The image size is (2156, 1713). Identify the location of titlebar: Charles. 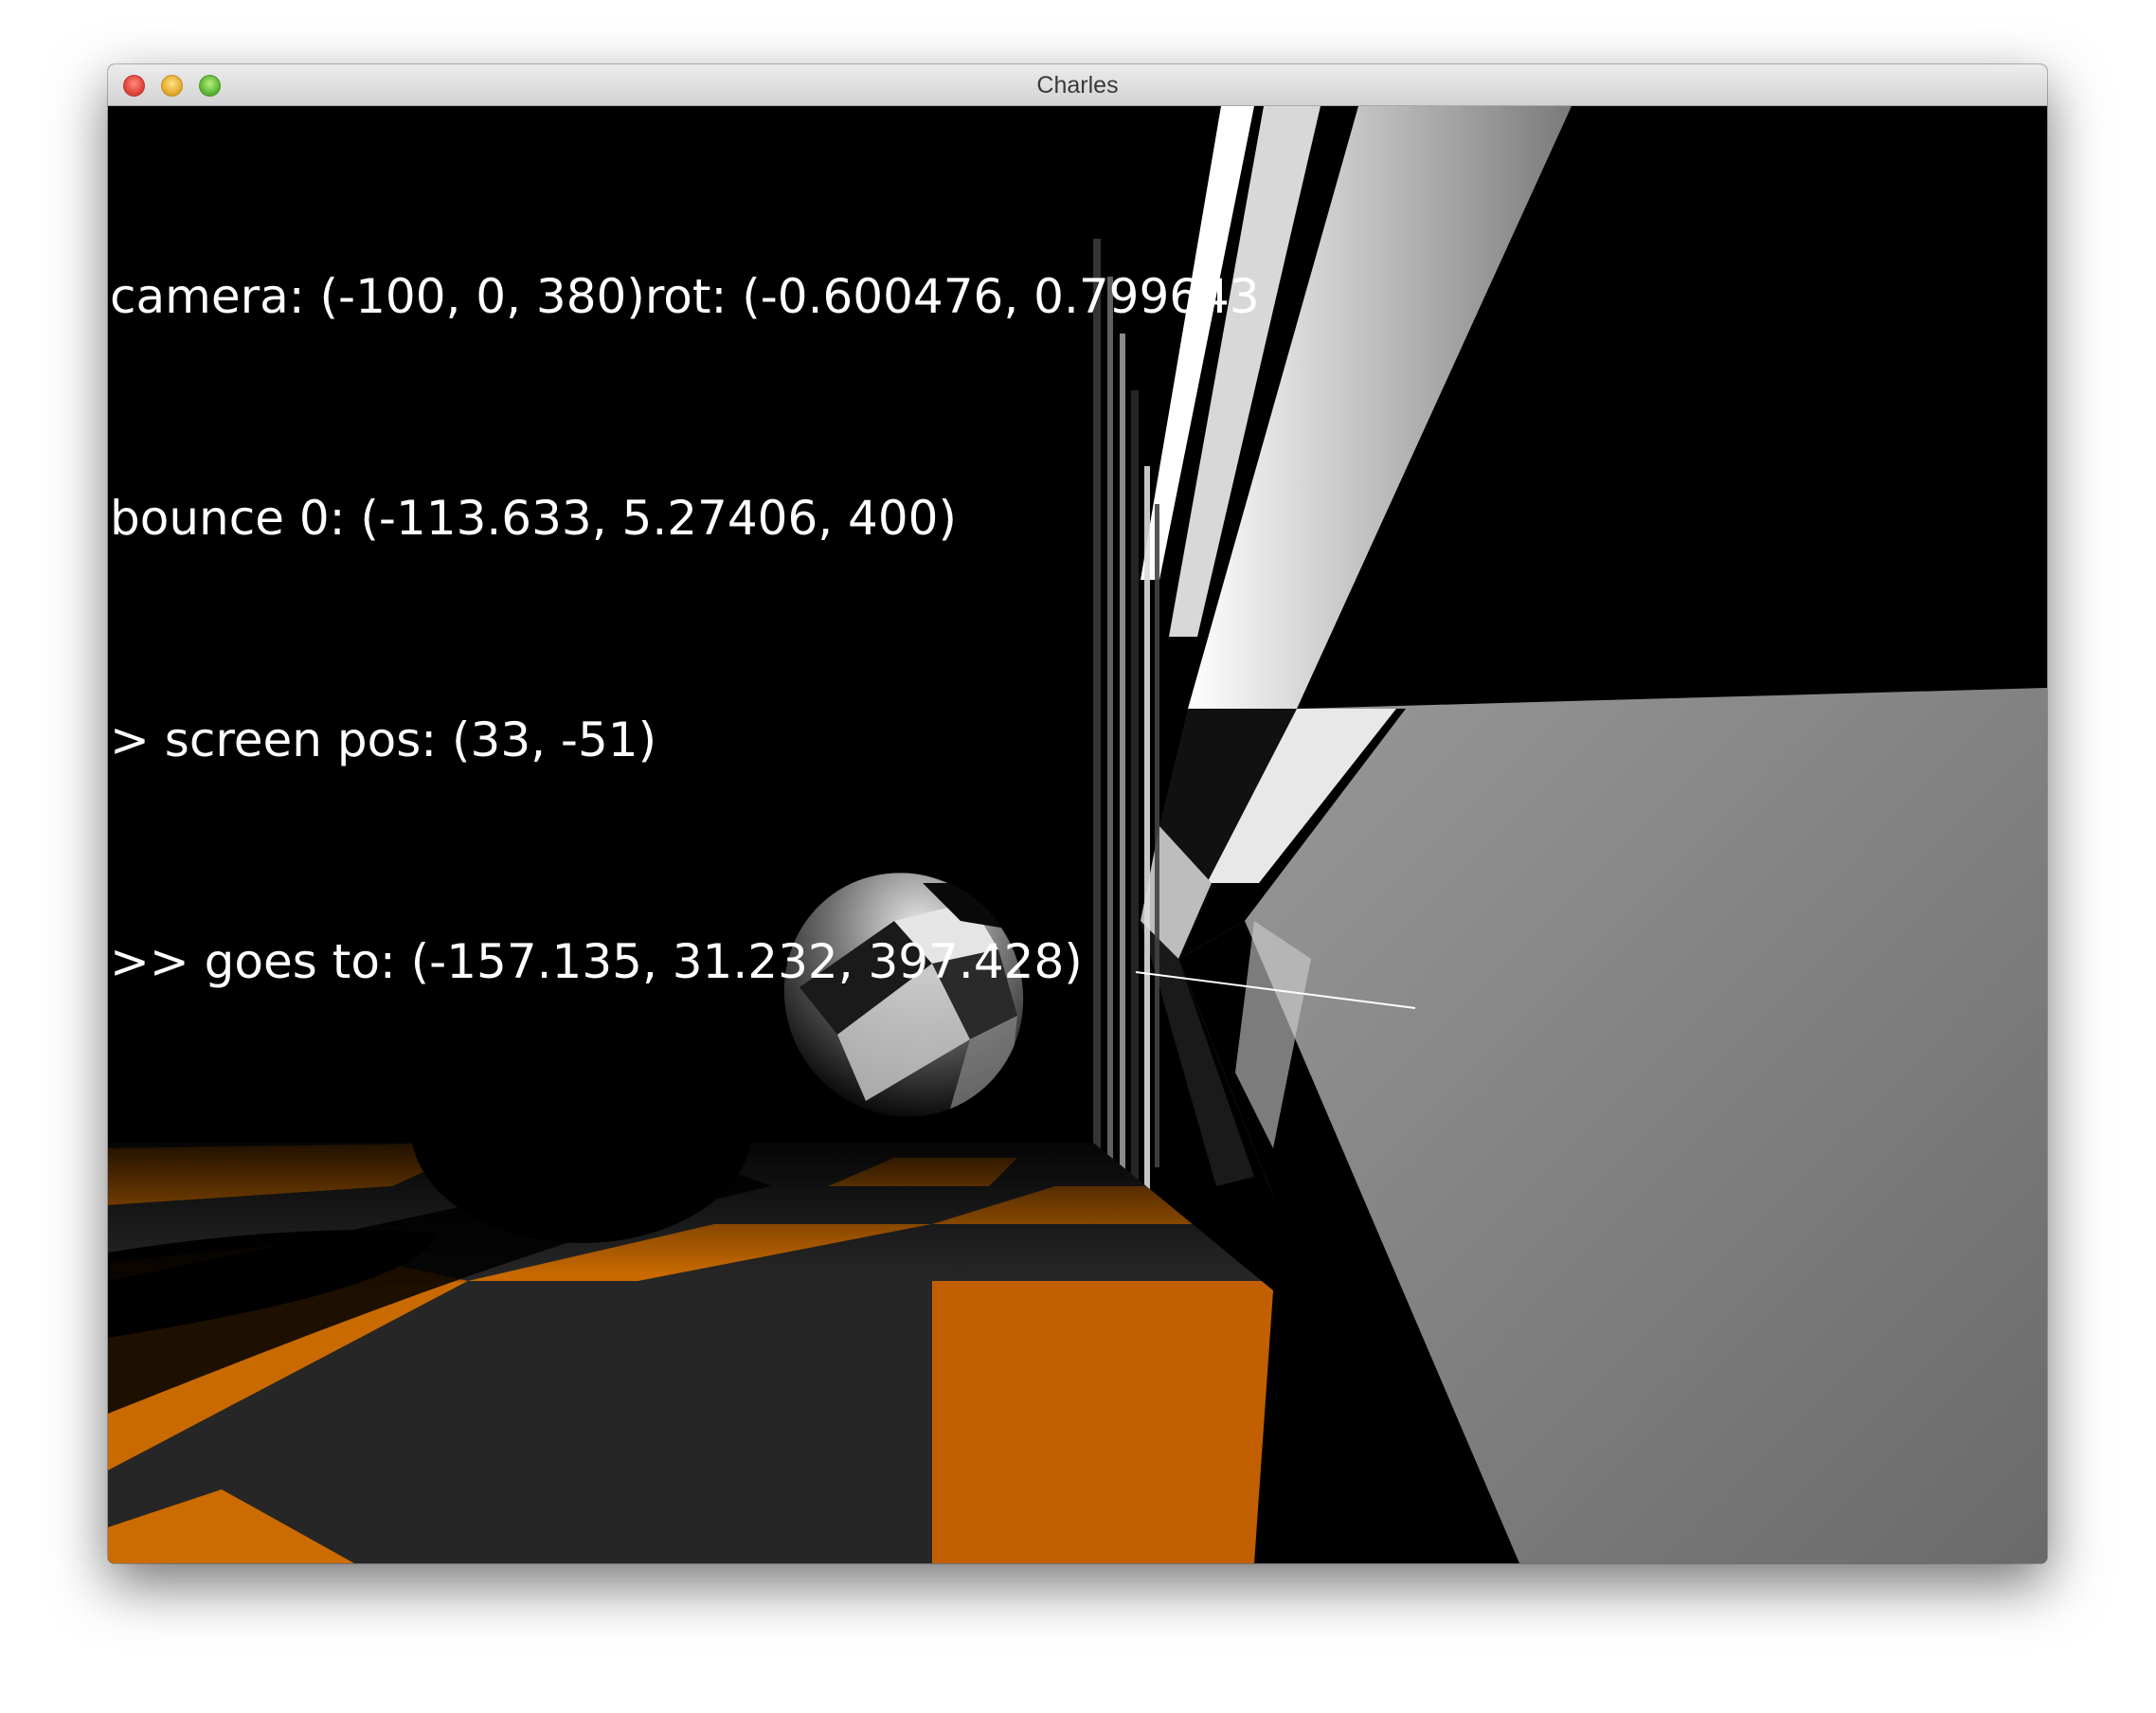
(1078, 85).